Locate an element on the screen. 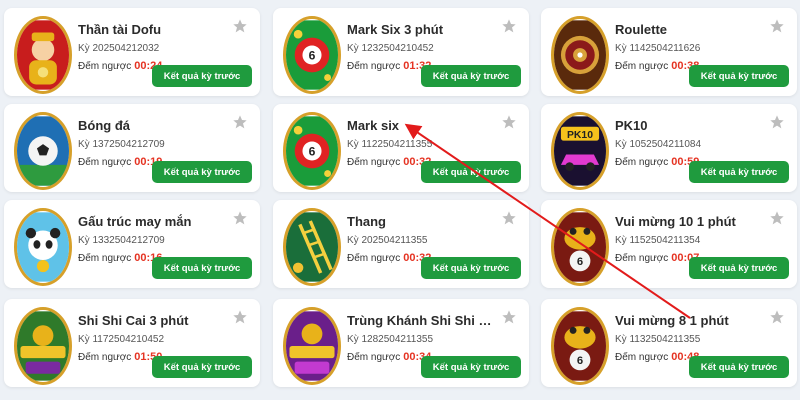  shishicai-1min-icon is located at coordinates (312, 346).